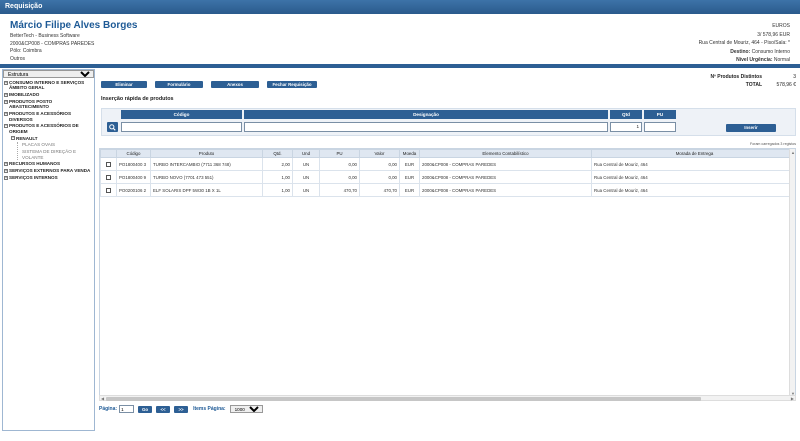 The width and height of the screenshot is (800, 441). Describe the element at coordinates (246, 409) in the screenshot. I see `items-per-page-select: 1000` at that location.